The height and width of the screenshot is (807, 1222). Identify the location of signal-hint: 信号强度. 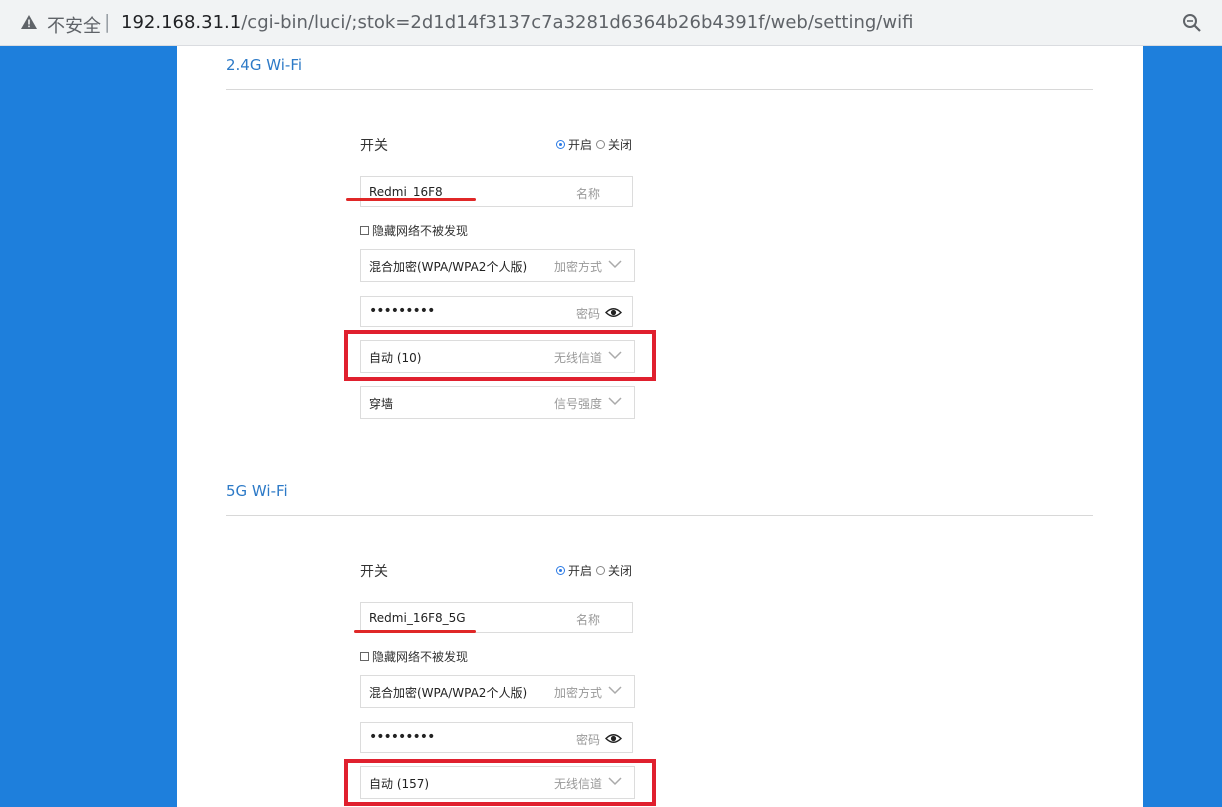
(577, 404).